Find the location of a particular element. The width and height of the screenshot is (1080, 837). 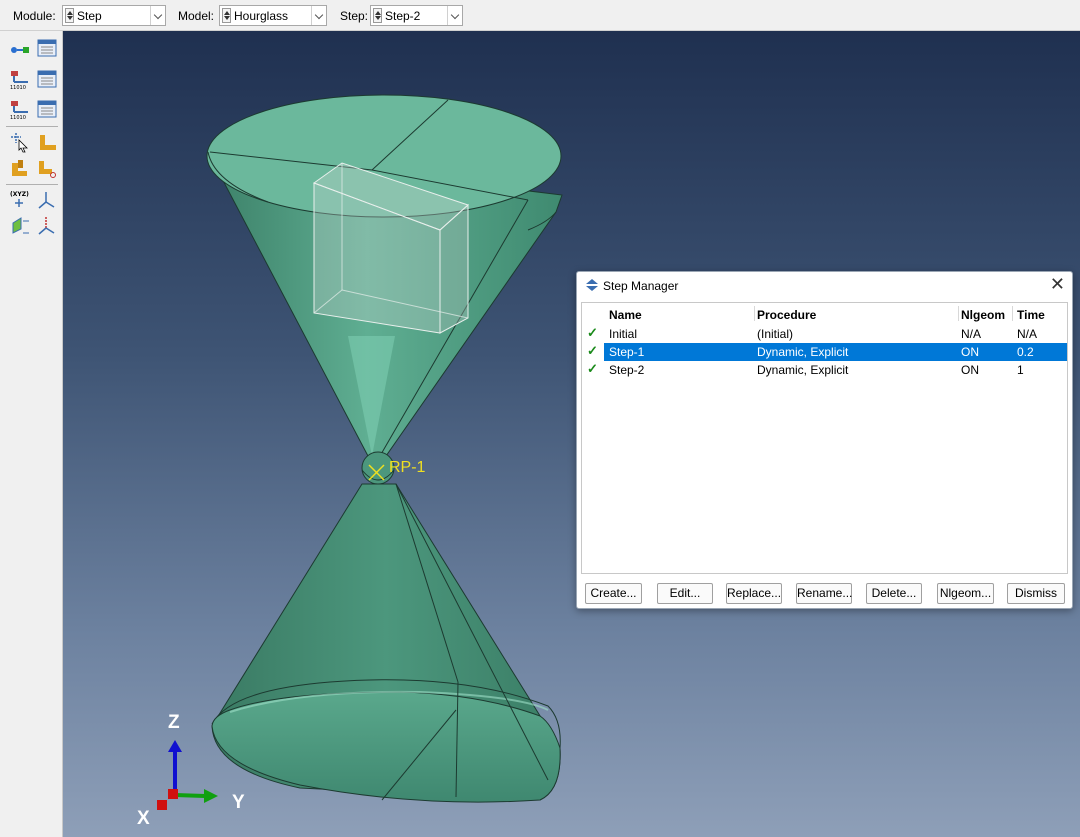

datum-csys-icon is located at coordinates (47, 200).